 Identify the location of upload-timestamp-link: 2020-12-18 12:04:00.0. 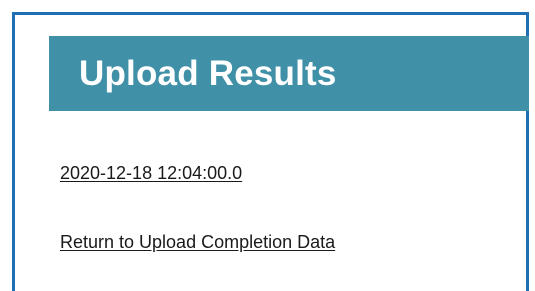
(151, 173).